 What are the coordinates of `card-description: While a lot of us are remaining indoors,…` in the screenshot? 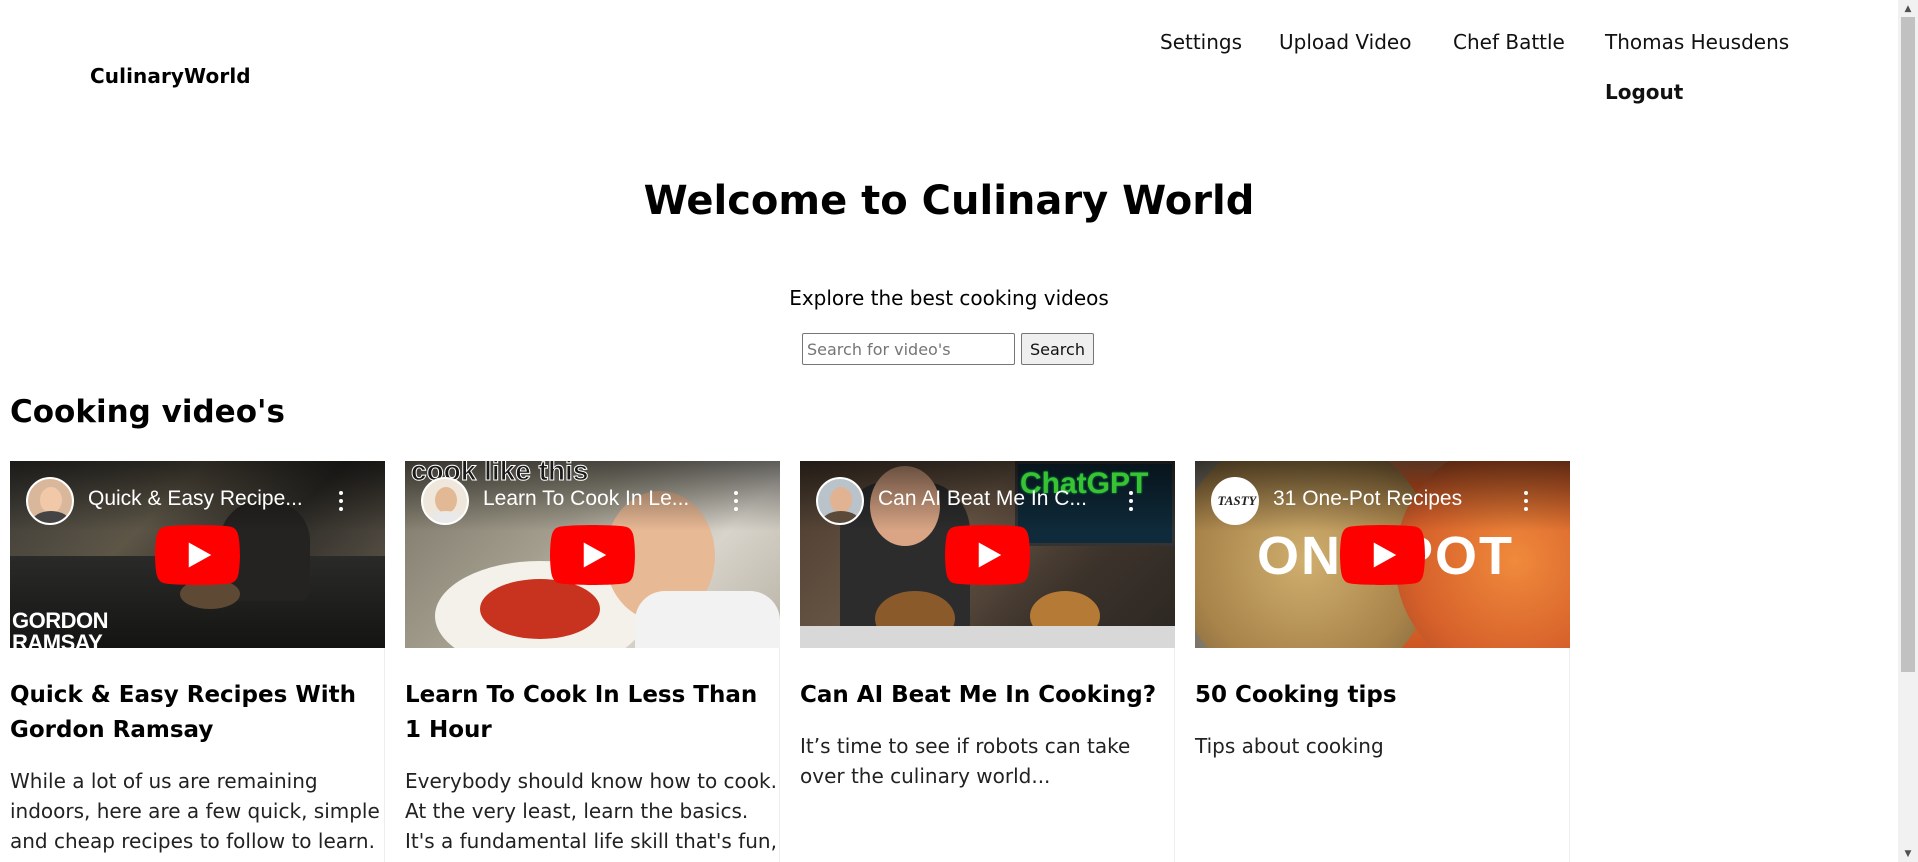 It's located at (195, 811).